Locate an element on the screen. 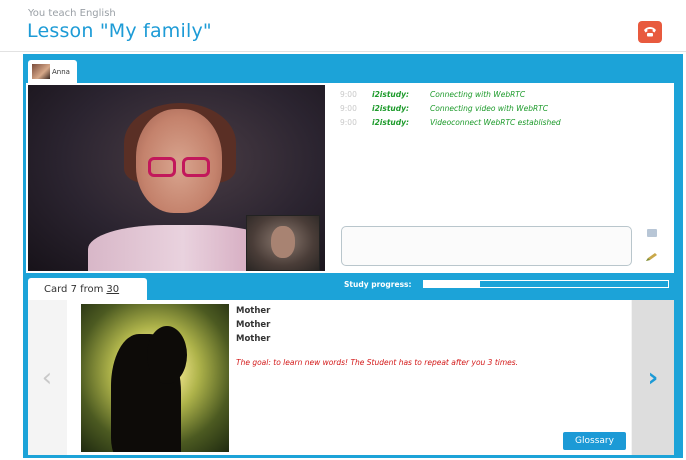 This screenshot has width=686, height=460. hangup-phone-icon is located at coordinates (650, 32).